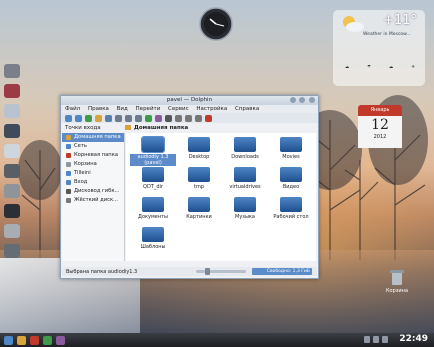 This screenshot has width=434, height=347. I want to click on delete-icon, so click(208, 118).